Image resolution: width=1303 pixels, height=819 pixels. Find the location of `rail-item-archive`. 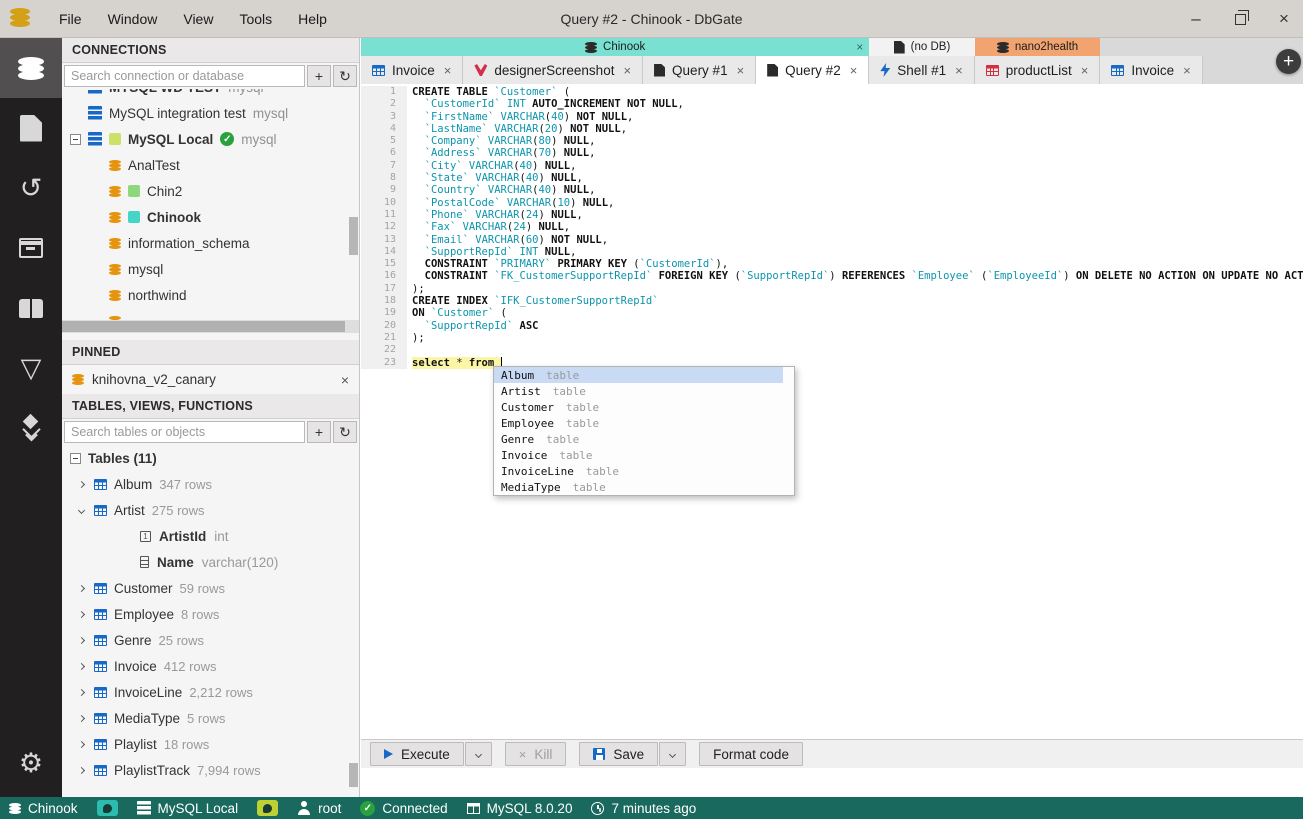

rail-item-archive is located at coordinates (31, 248).